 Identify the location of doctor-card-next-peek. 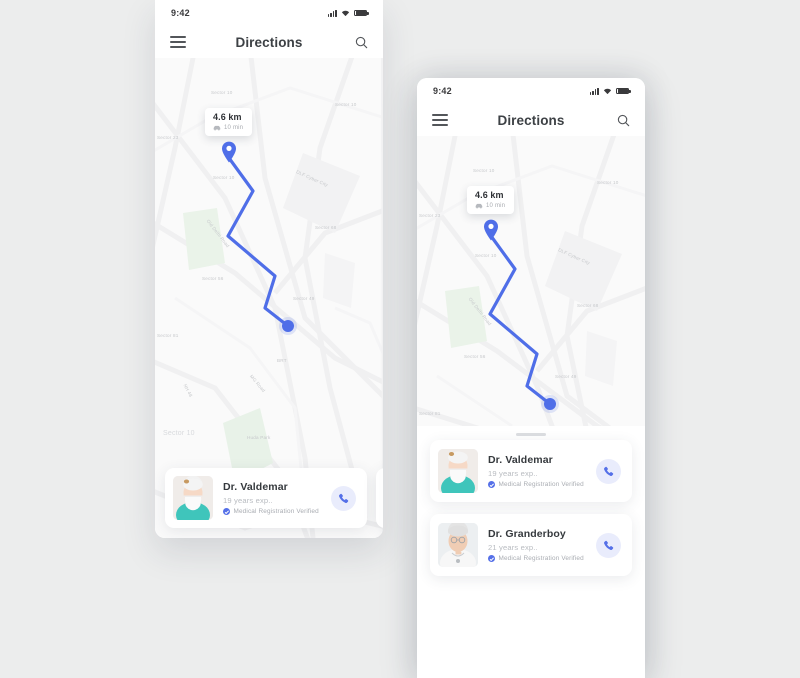
(379, 498).